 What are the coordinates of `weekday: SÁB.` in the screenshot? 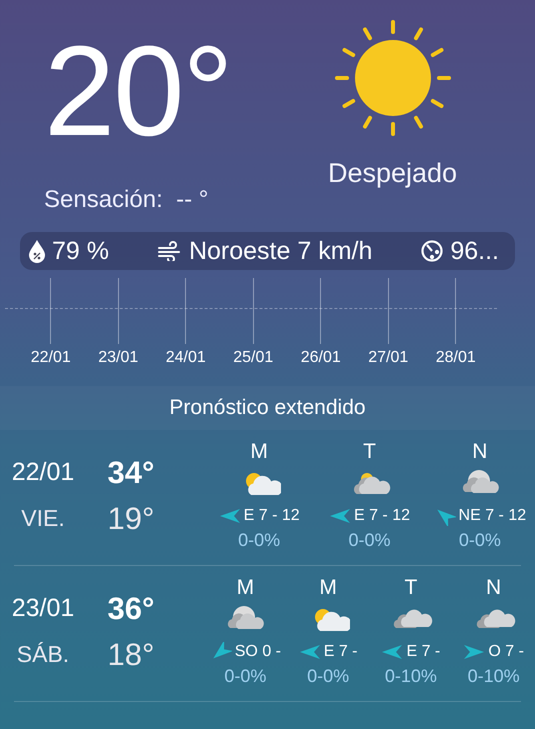 It's located at (43, 654).